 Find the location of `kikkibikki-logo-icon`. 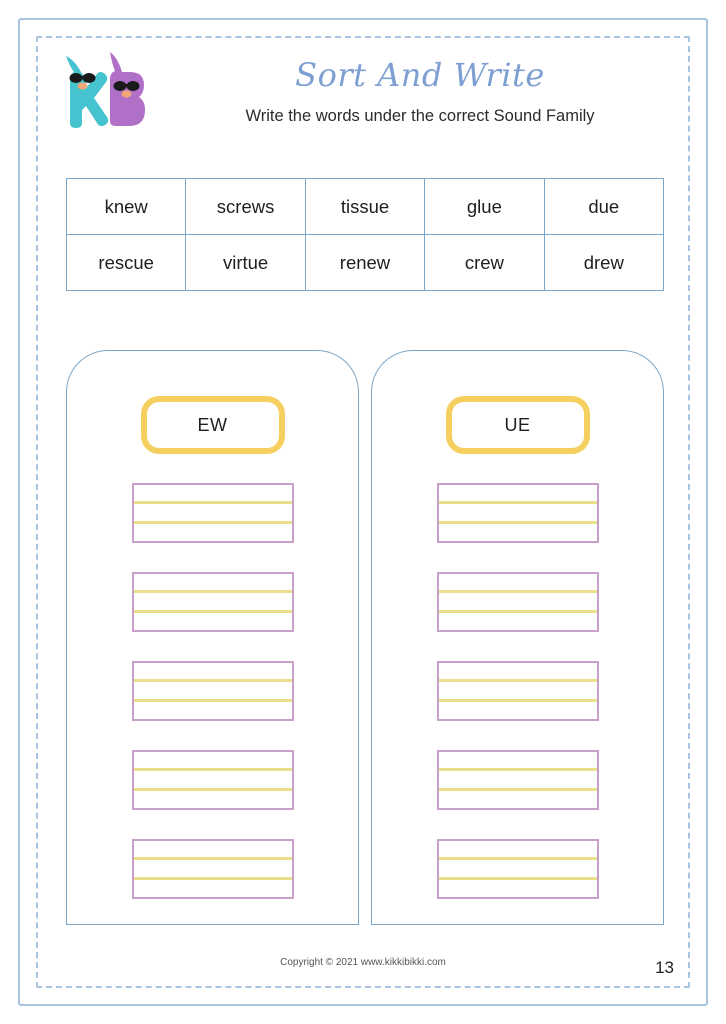

kikkibikki-logo-icon is located at coordinates (103, 89).